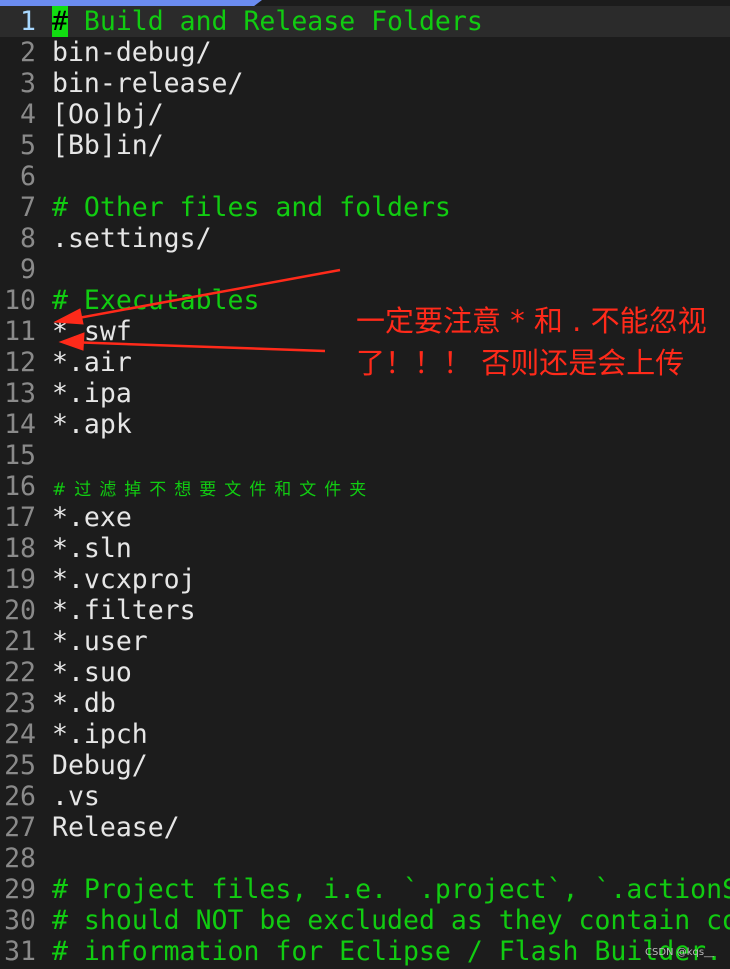 This screenshot has height=969, width=730. I want to click on annotation-note: 一定要注意 * 和 . 不能忽视了！！！ 否则还是会上传, so click(531, 342).